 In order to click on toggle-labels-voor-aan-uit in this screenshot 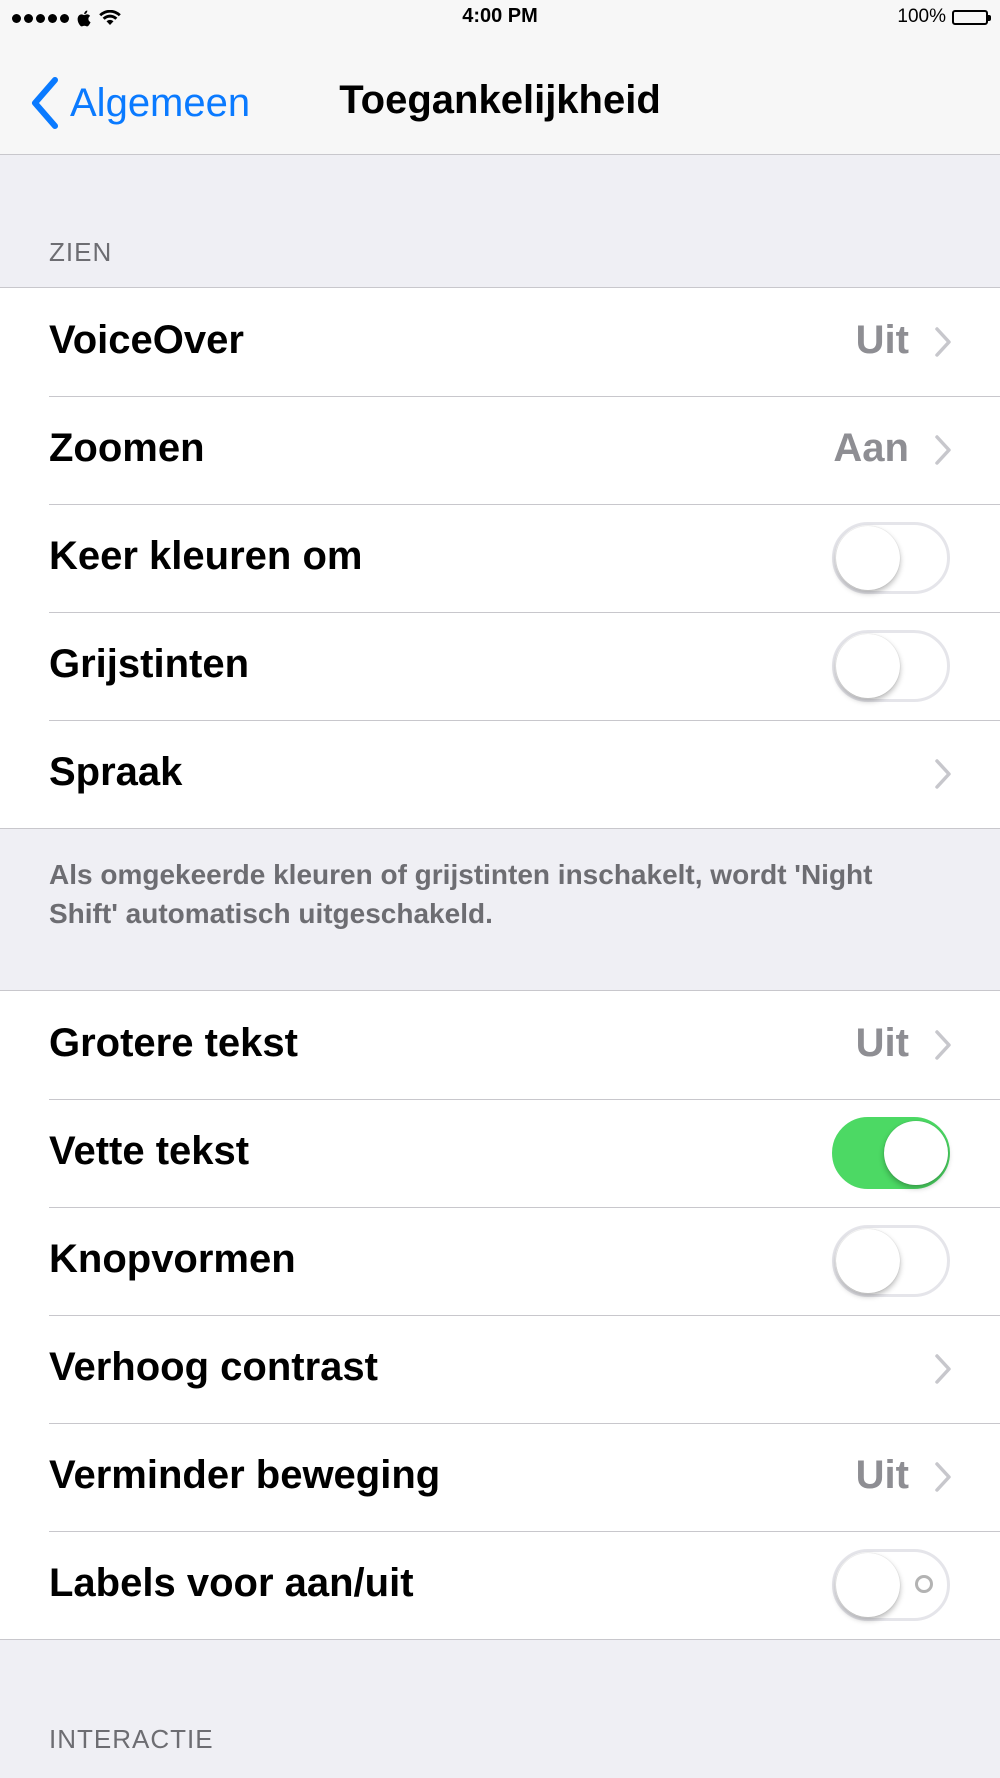, I will do `click(891, 1585)`.